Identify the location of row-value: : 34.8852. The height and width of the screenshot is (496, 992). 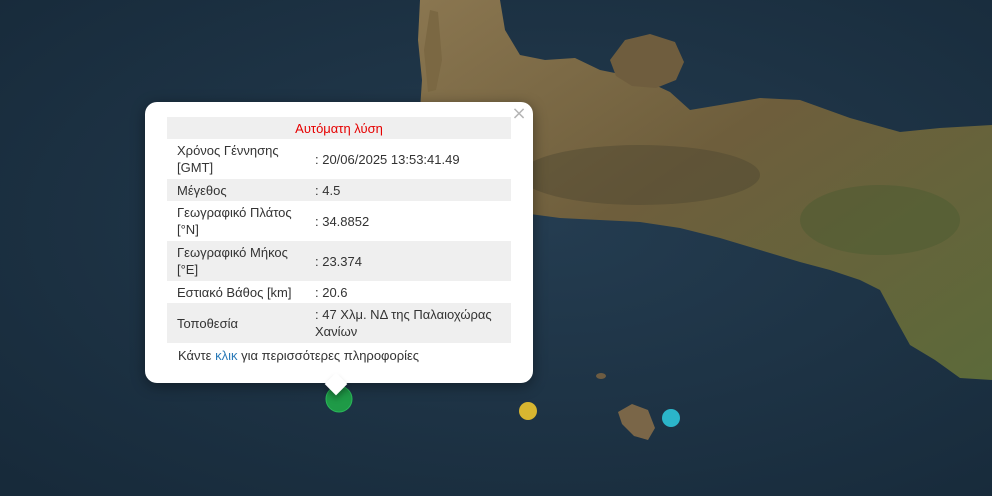
(342, 221).